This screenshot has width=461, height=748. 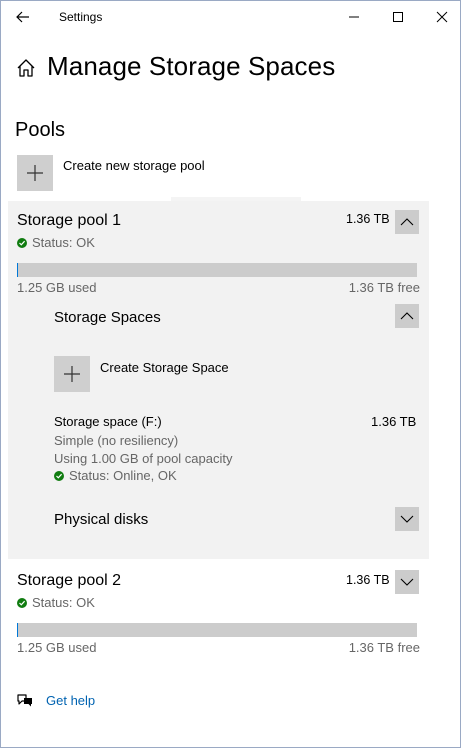 What do you see at coordinates (134, 165) in the screenshot?
I see `create-pool-label: Create new storage pool` at bounding box center [134, 165].